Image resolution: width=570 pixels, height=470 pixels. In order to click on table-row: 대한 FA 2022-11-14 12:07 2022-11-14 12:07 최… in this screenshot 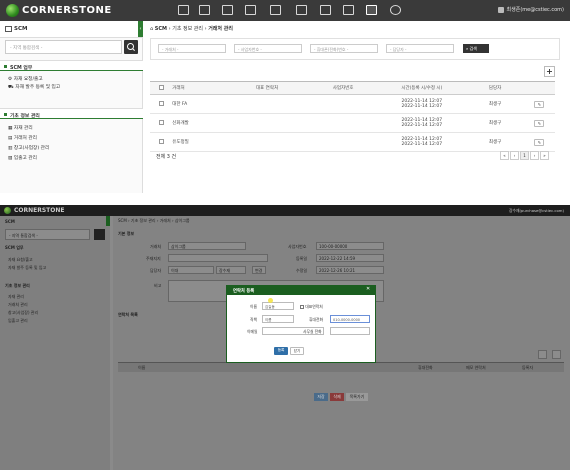, I will do `click(352, 104)`.